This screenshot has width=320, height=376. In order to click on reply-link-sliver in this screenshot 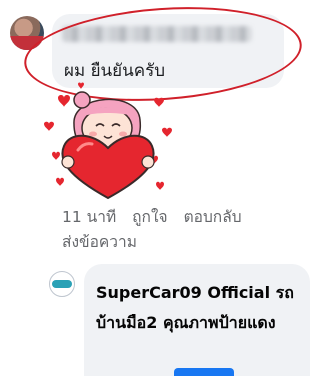, I will do `click(204, 372)`.